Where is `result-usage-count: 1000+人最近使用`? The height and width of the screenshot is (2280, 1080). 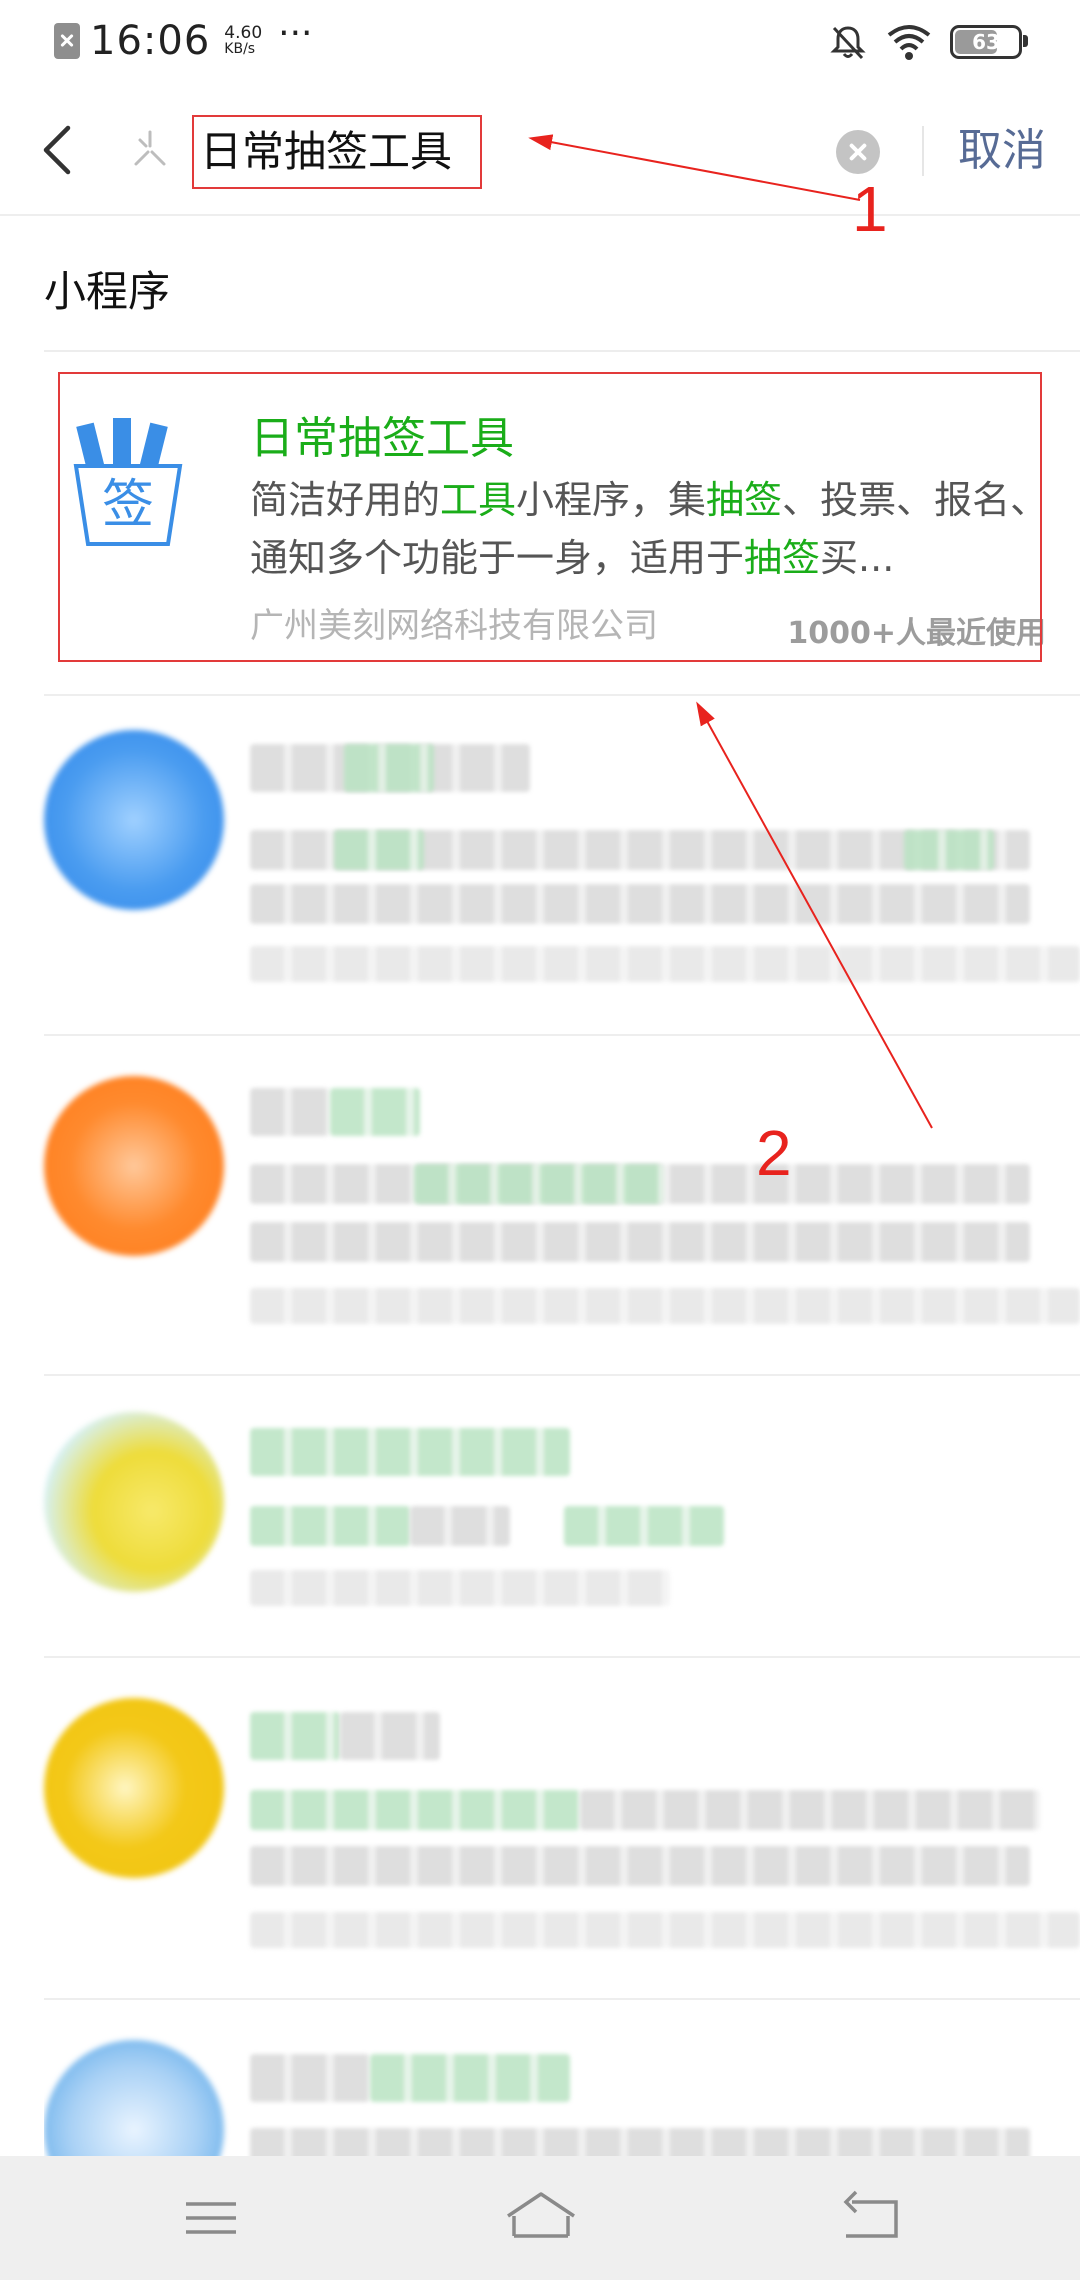 result-usage-count: 1000+人最近使用 is located at coordinates (916, 633).